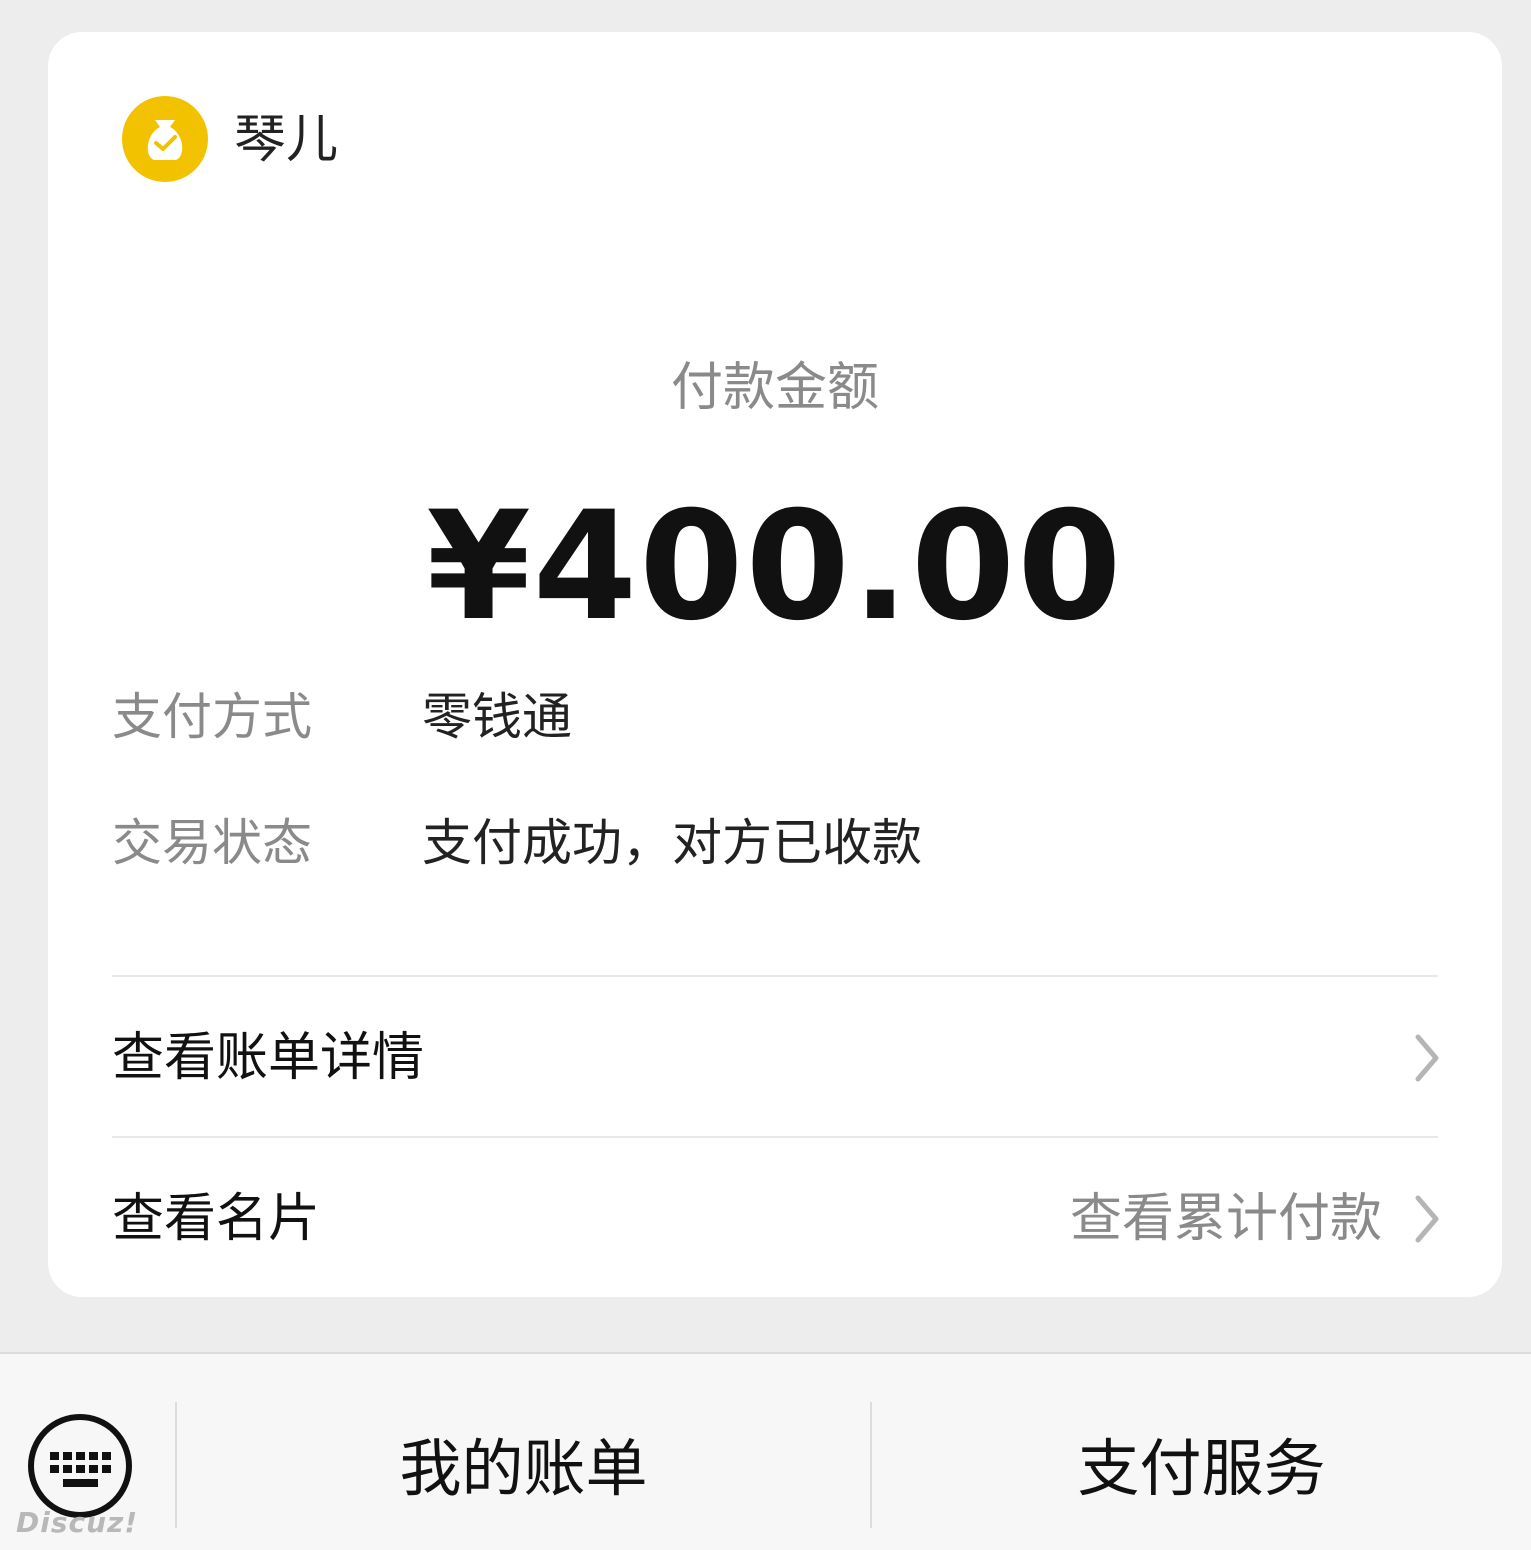  What do you see at coordinates (775, 567) in the screenshot?
I see `payment-amount: ¥400.00` at bounding box center [775, 567].